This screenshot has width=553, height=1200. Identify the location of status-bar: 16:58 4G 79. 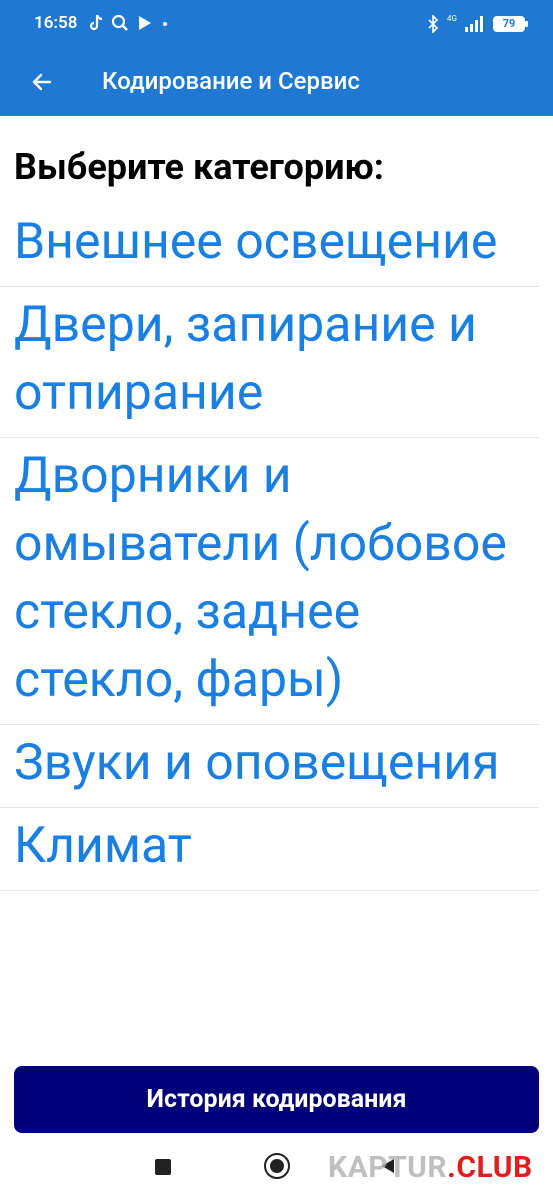
(276, 25).